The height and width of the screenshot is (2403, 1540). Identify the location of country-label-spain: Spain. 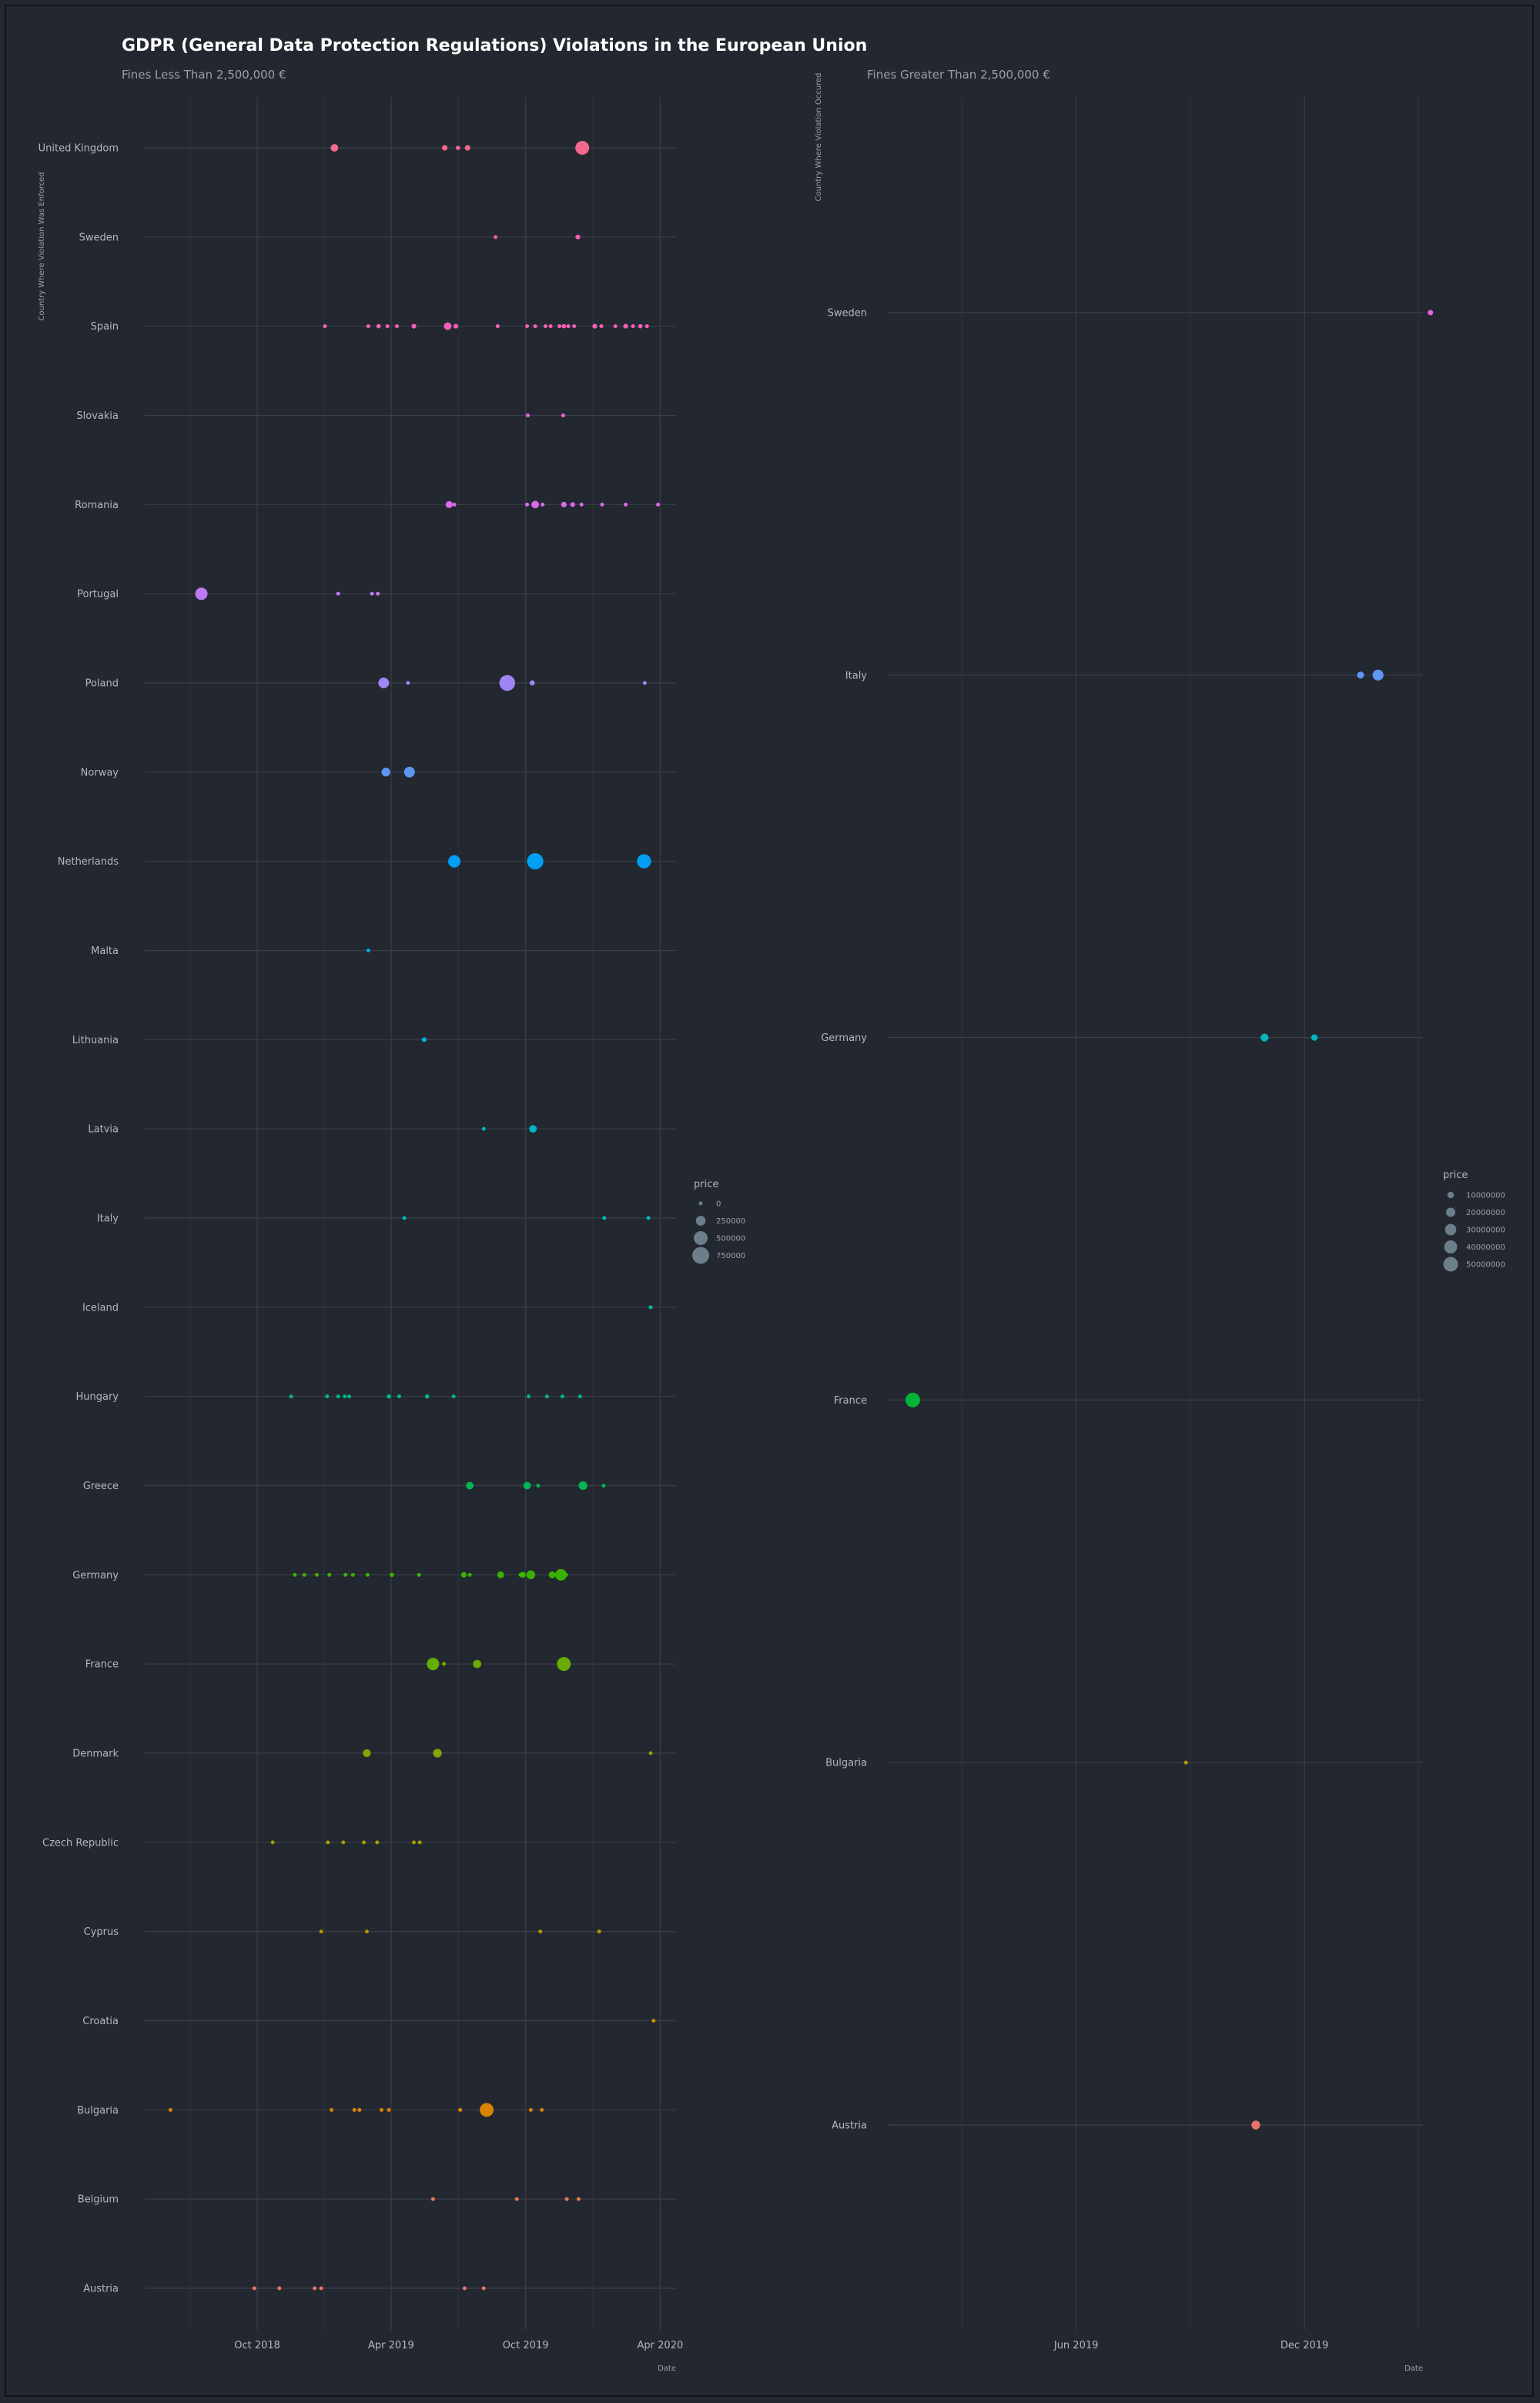
(105, 327).